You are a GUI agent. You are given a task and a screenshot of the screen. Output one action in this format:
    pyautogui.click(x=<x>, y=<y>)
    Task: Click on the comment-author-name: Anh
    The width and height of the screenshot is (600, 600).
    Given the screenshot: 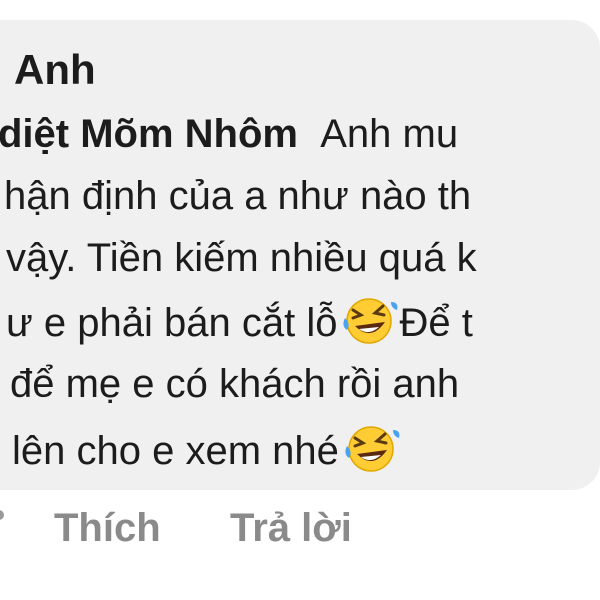 What is the action you would take?
    pyautogui.click(x=55, y=70)
    